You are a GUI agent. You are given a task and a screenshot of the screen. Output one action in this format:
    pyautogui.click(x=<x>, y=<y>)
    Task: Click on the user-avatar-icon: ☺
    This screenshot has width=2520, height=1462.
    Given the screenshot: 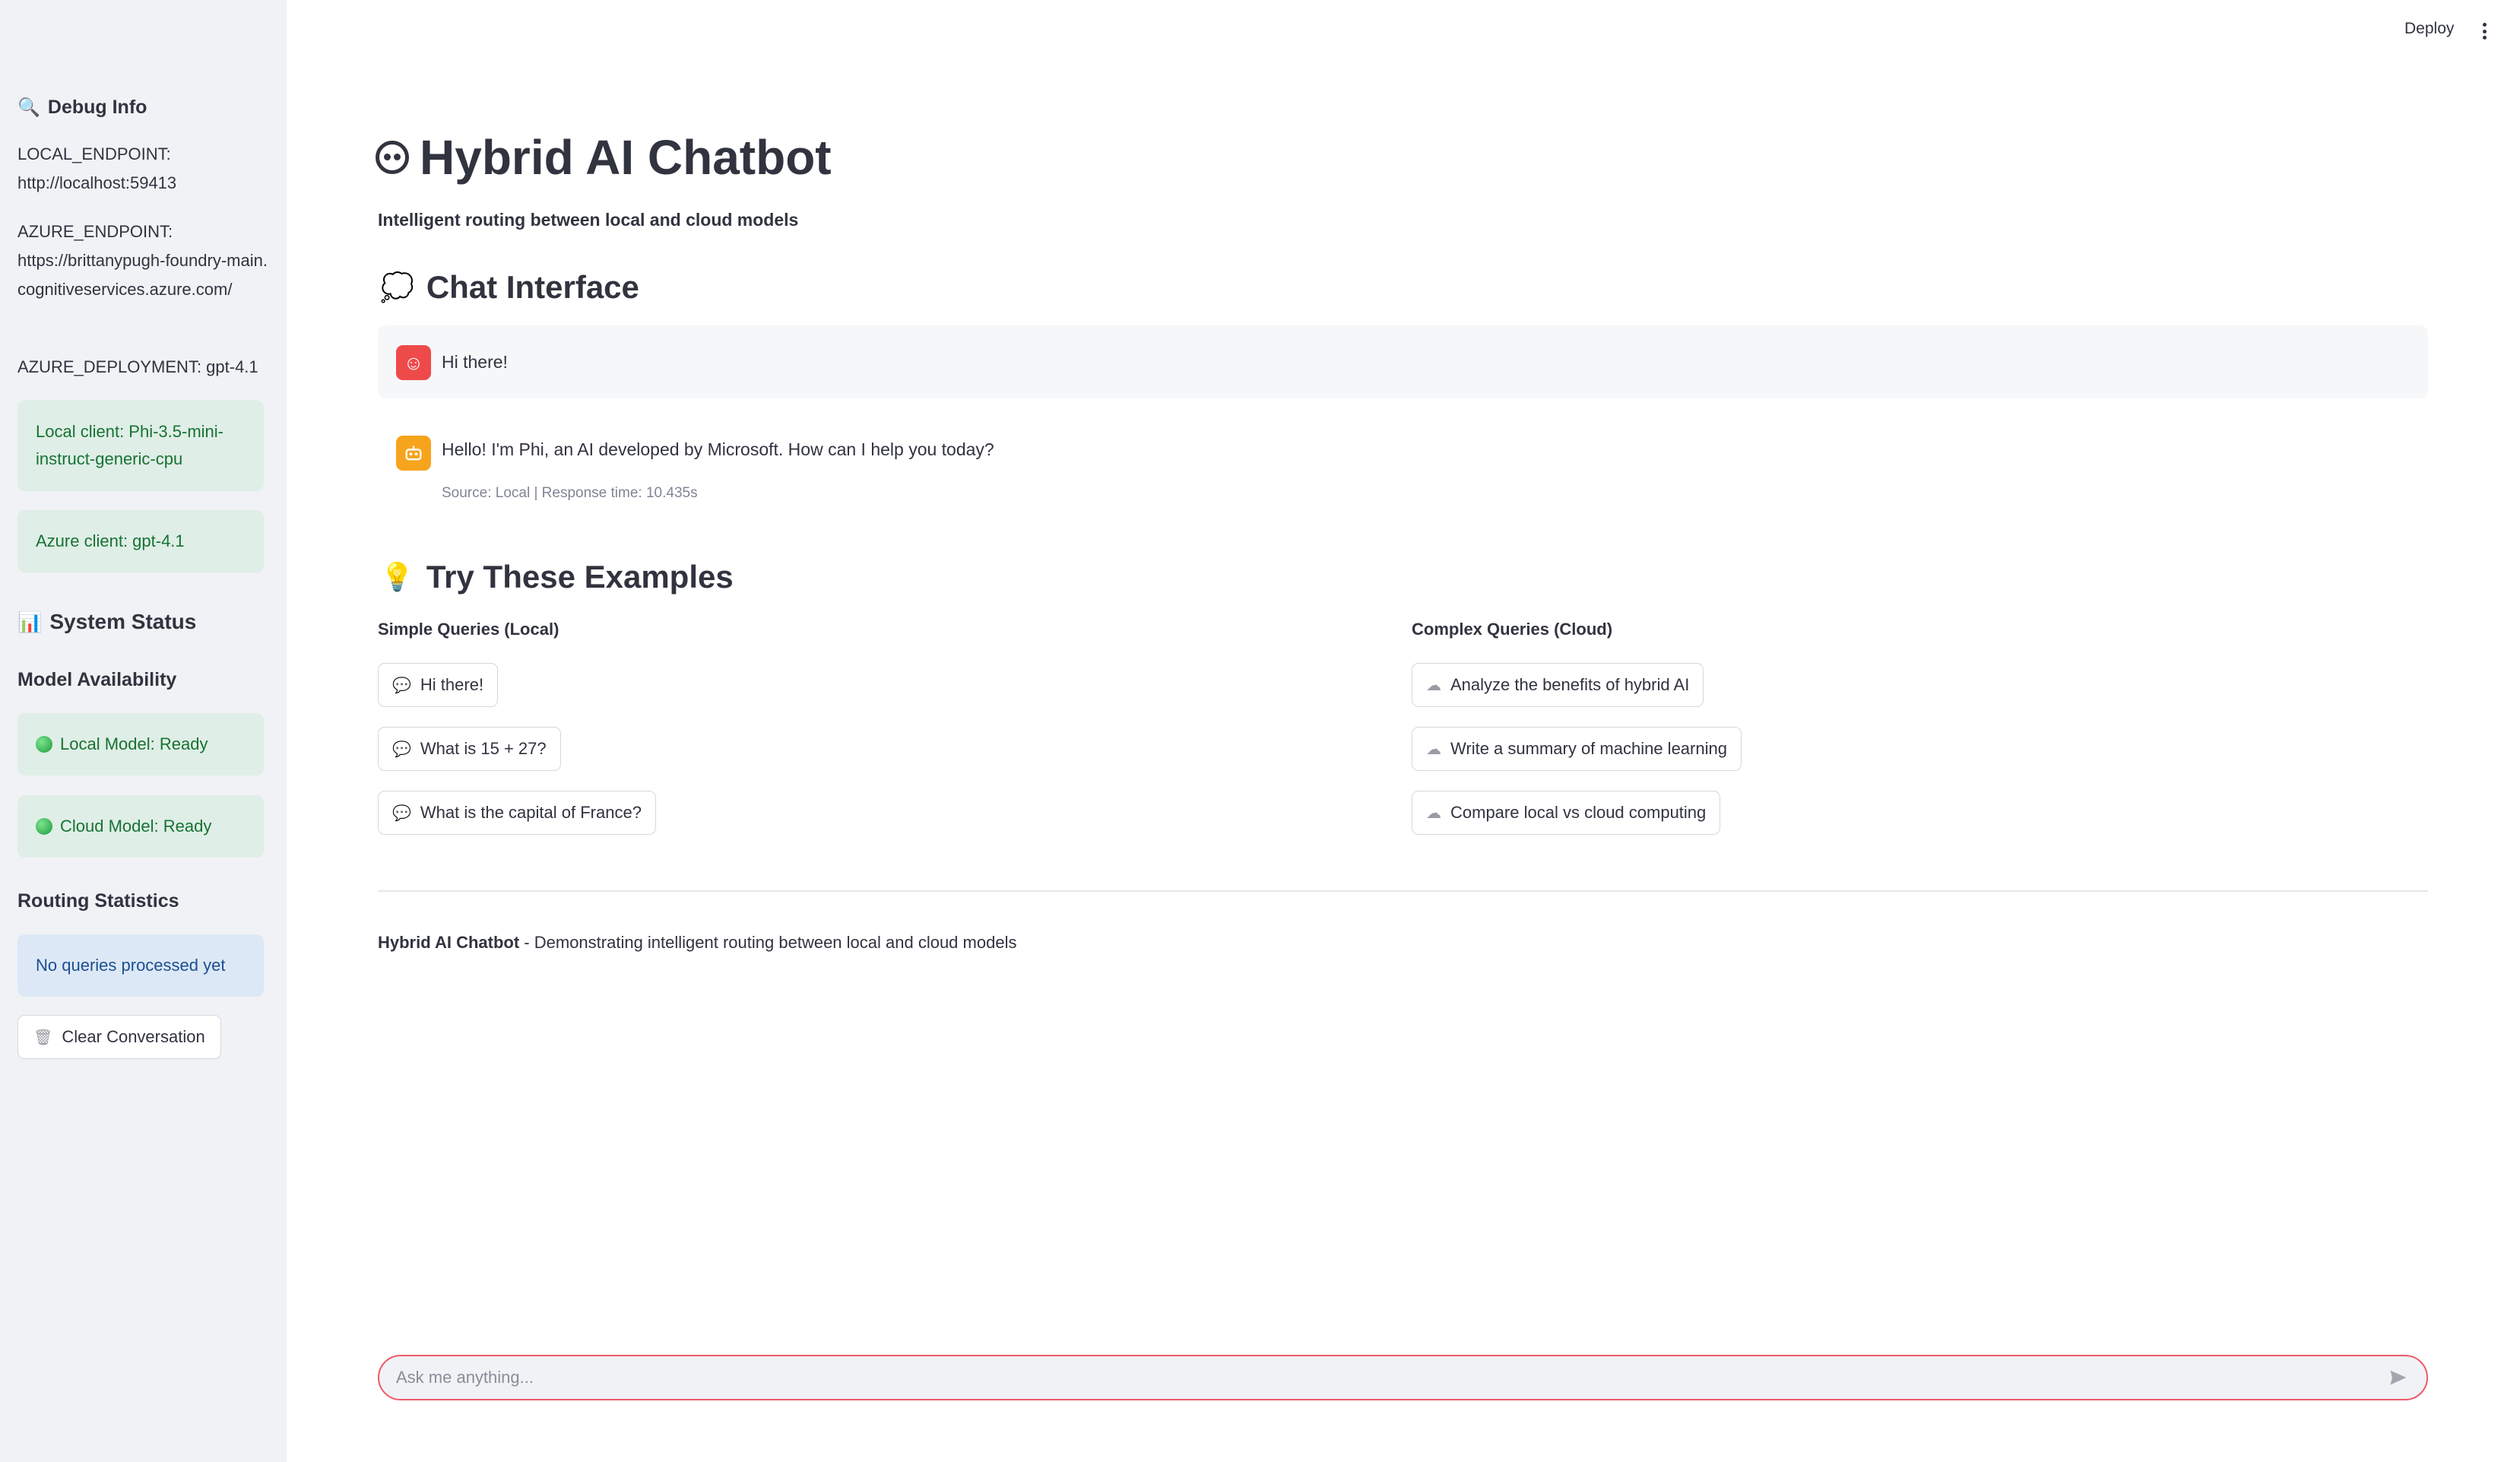 What is the action you would take?
    pyautogui.click(x=413, y=362)
    